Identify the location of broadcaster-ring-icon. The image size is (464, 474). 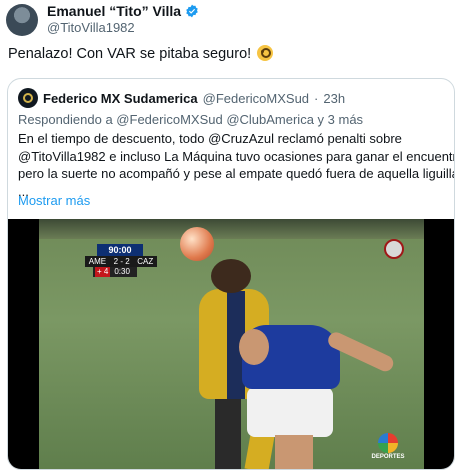
(388, 443).